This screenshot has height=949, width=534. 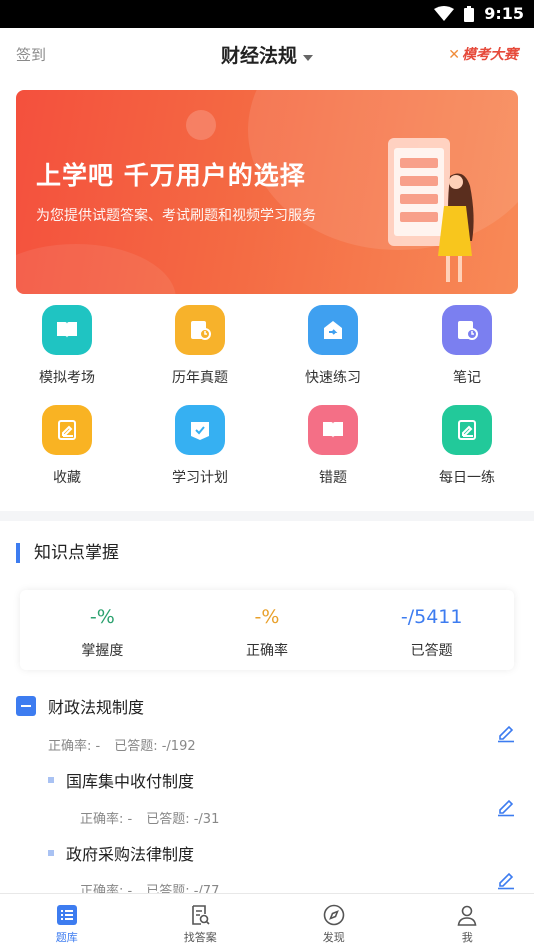 I want to click on banner-title: 上学吧 千万用户的选择, so click(x=171, y=175).